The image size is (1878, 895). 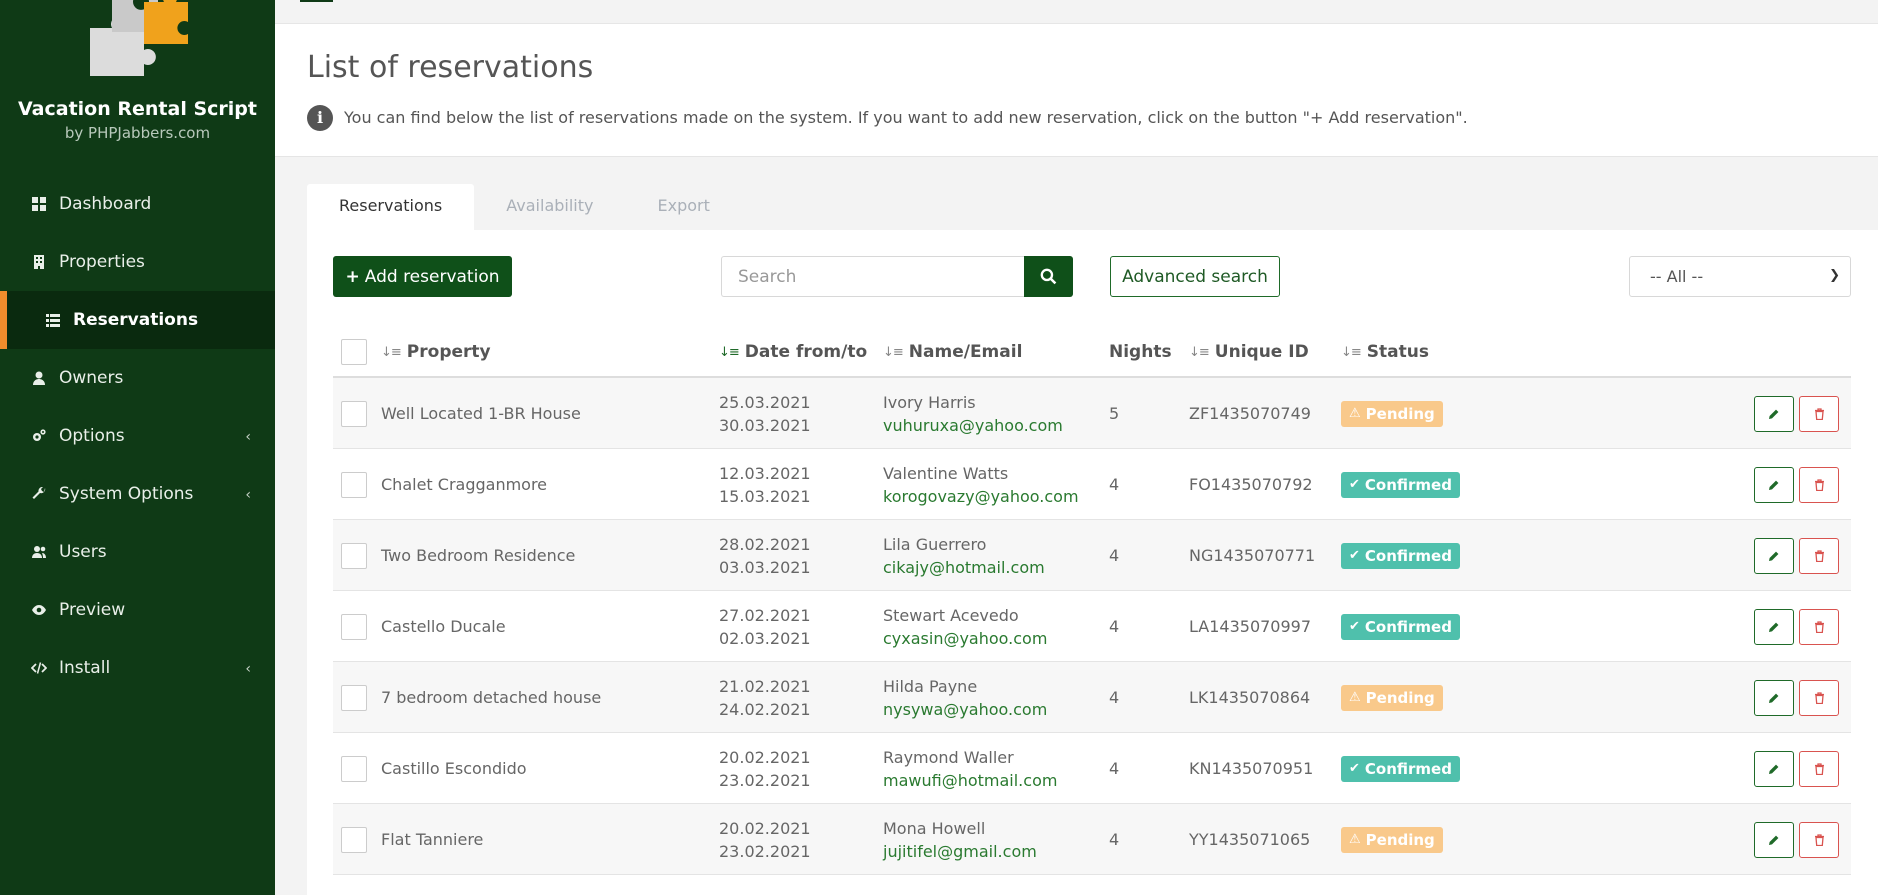 What do you see at coordinates (137, 610) in the screenshot?
I see `sidebar-item-preview: Preview` at bounding box center [137, 610].